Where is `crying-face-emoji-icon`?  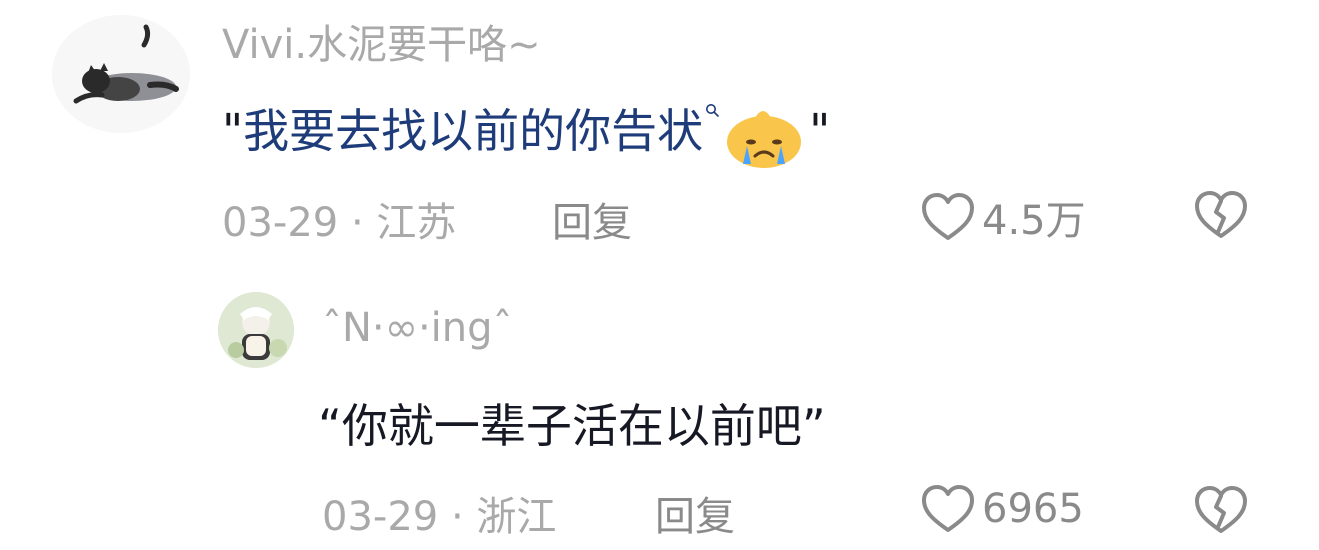
crying-face-emoji-icon is located at coordinates (764, 139).